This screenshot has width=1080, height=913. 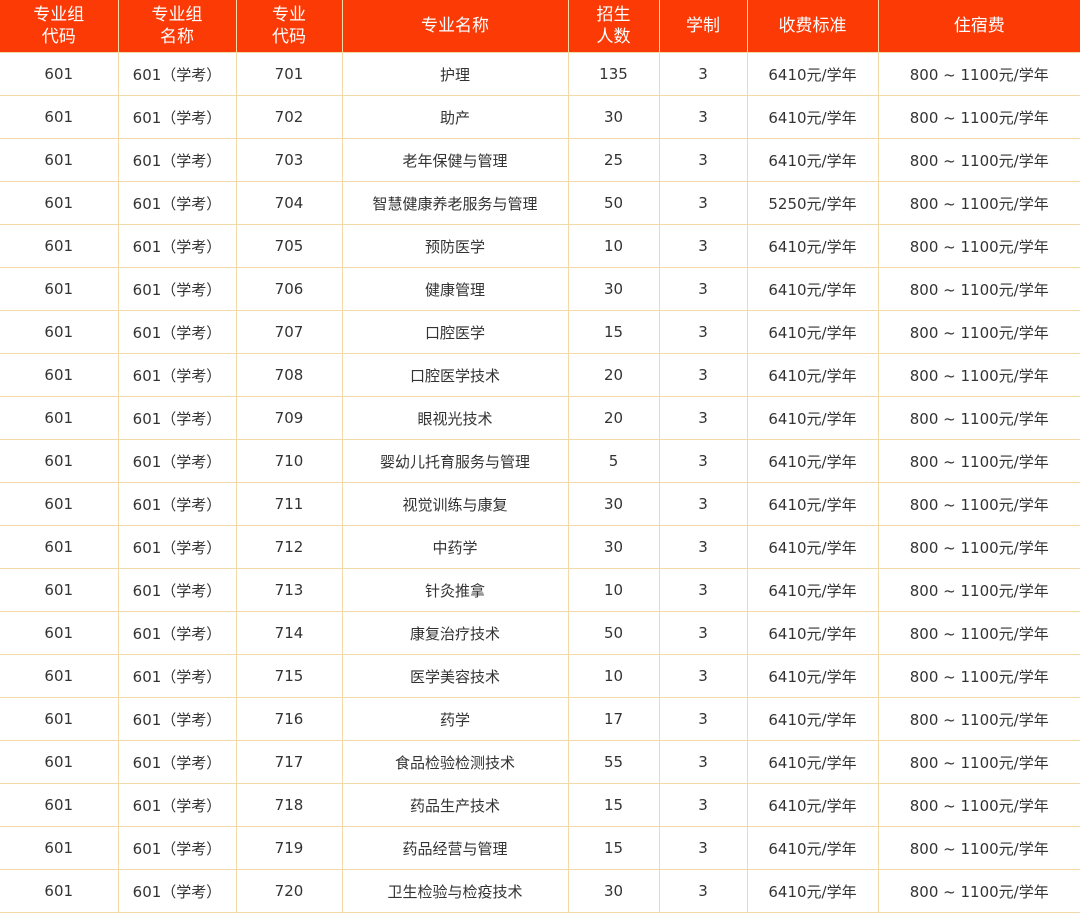 What do you see at coordinates (289, 160) in the screenshot?
I see `major-code-cell: 703` at bounding box center [289, 160].